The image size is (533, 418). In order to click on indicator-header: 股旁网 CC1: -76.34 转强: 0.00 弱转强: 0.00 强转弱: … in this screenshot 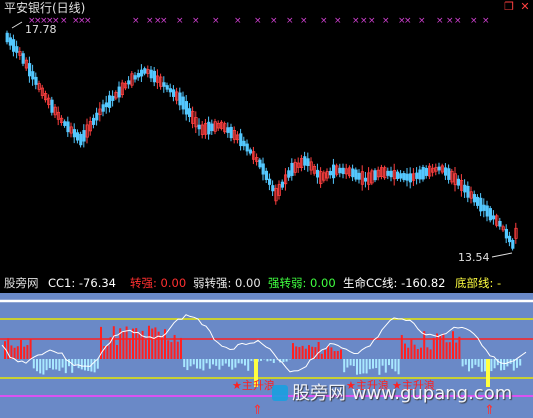, I will do `click(266, 283)`.